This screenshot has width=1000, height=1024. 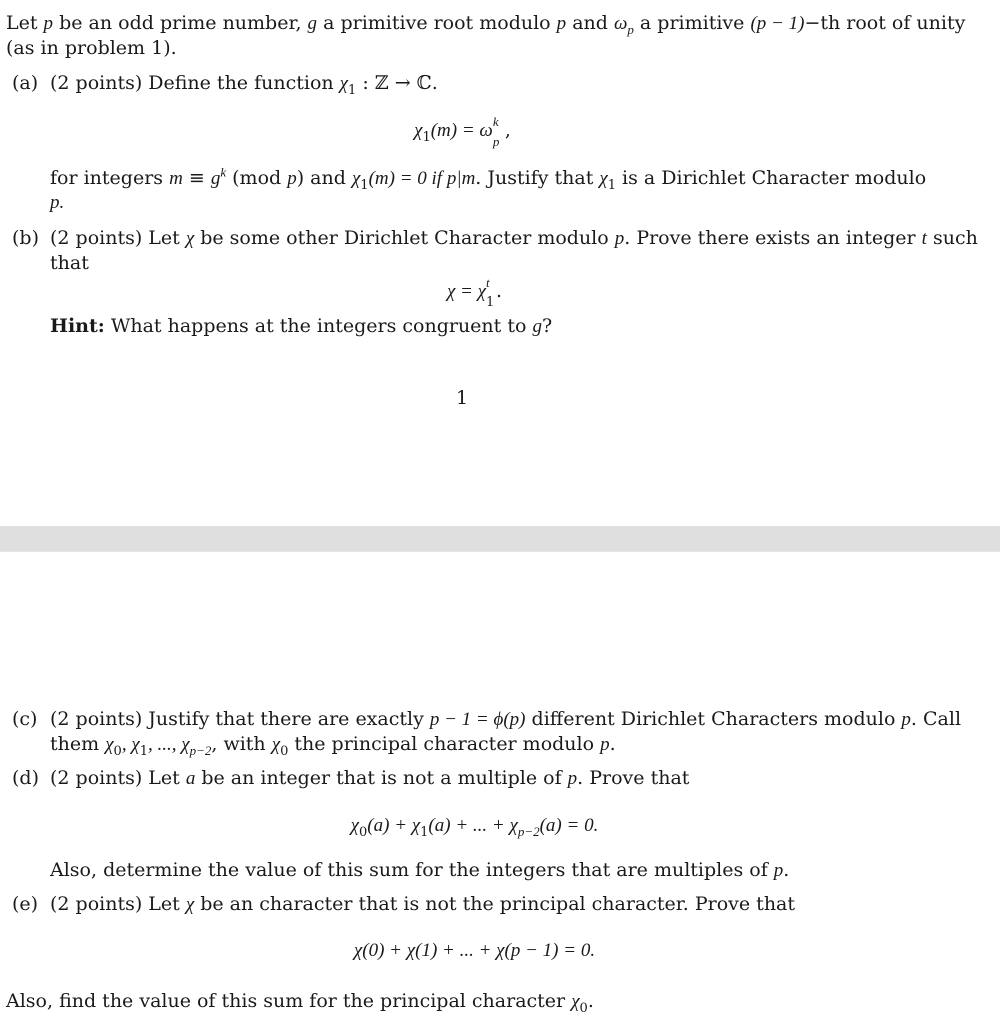 What do you see at coordinates (168, 744) in the screenshot?
I see `var-chi: , ..., χ` at bounding box center [168, 744].